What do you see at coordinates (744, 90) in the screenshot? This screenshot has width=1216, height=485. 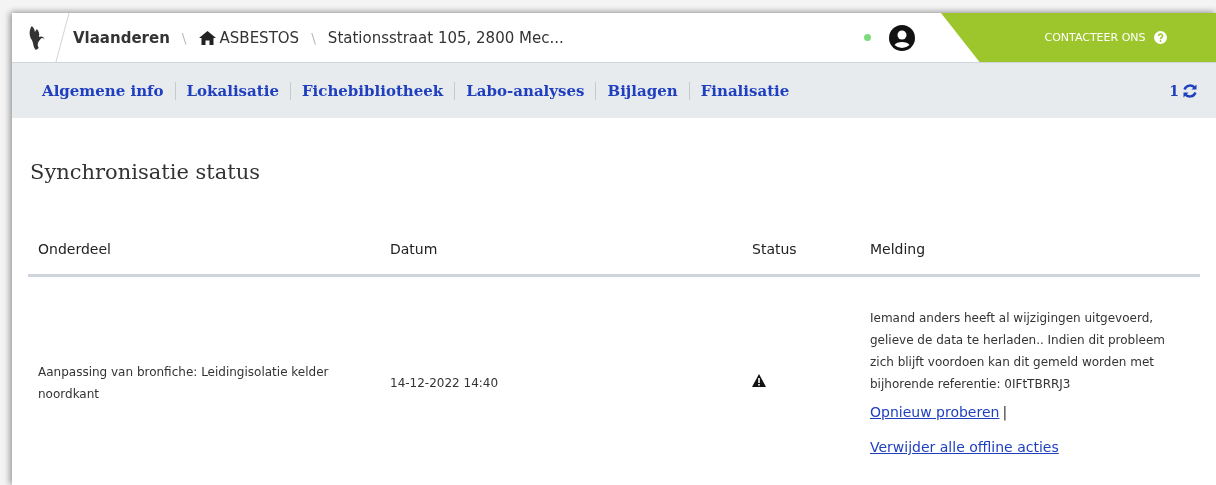 I see `nav-tab: Finalisatie` at bounding box center [744, 90].